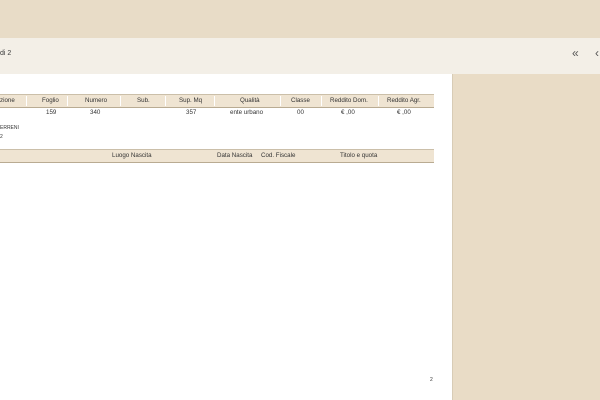  I want to click on header-sup-mq: Sup. Mq, so click(191, 100).